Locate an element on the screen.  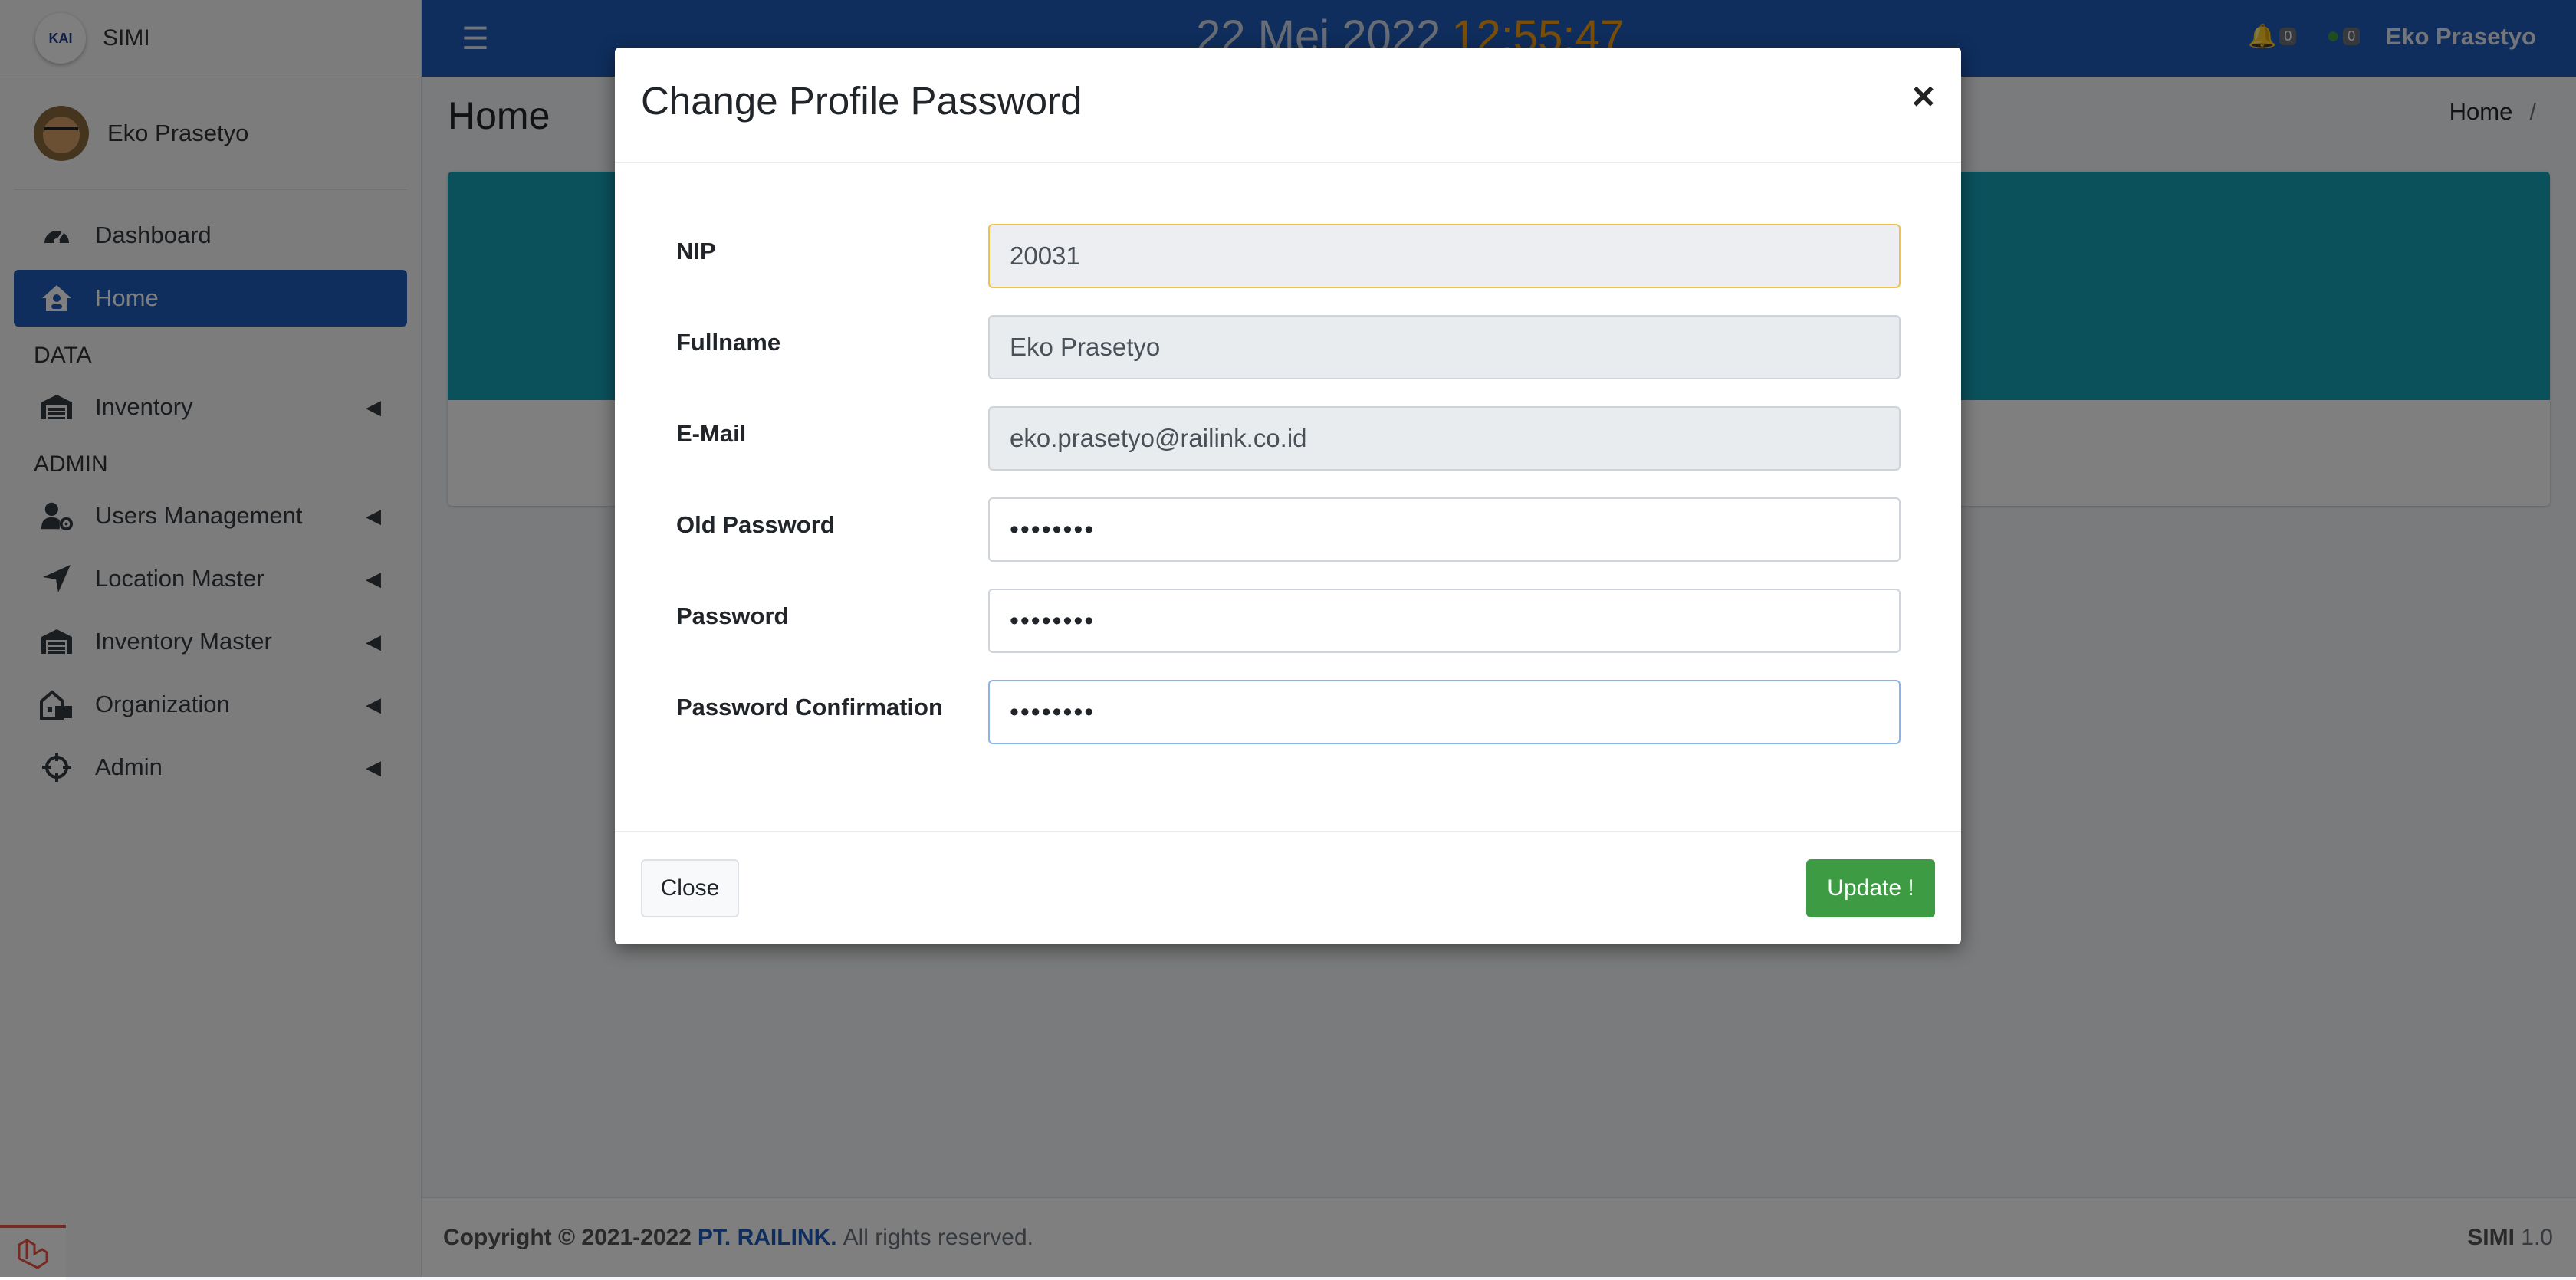
modal-footer: Close Update ! is located at coordinates (1288, 888).